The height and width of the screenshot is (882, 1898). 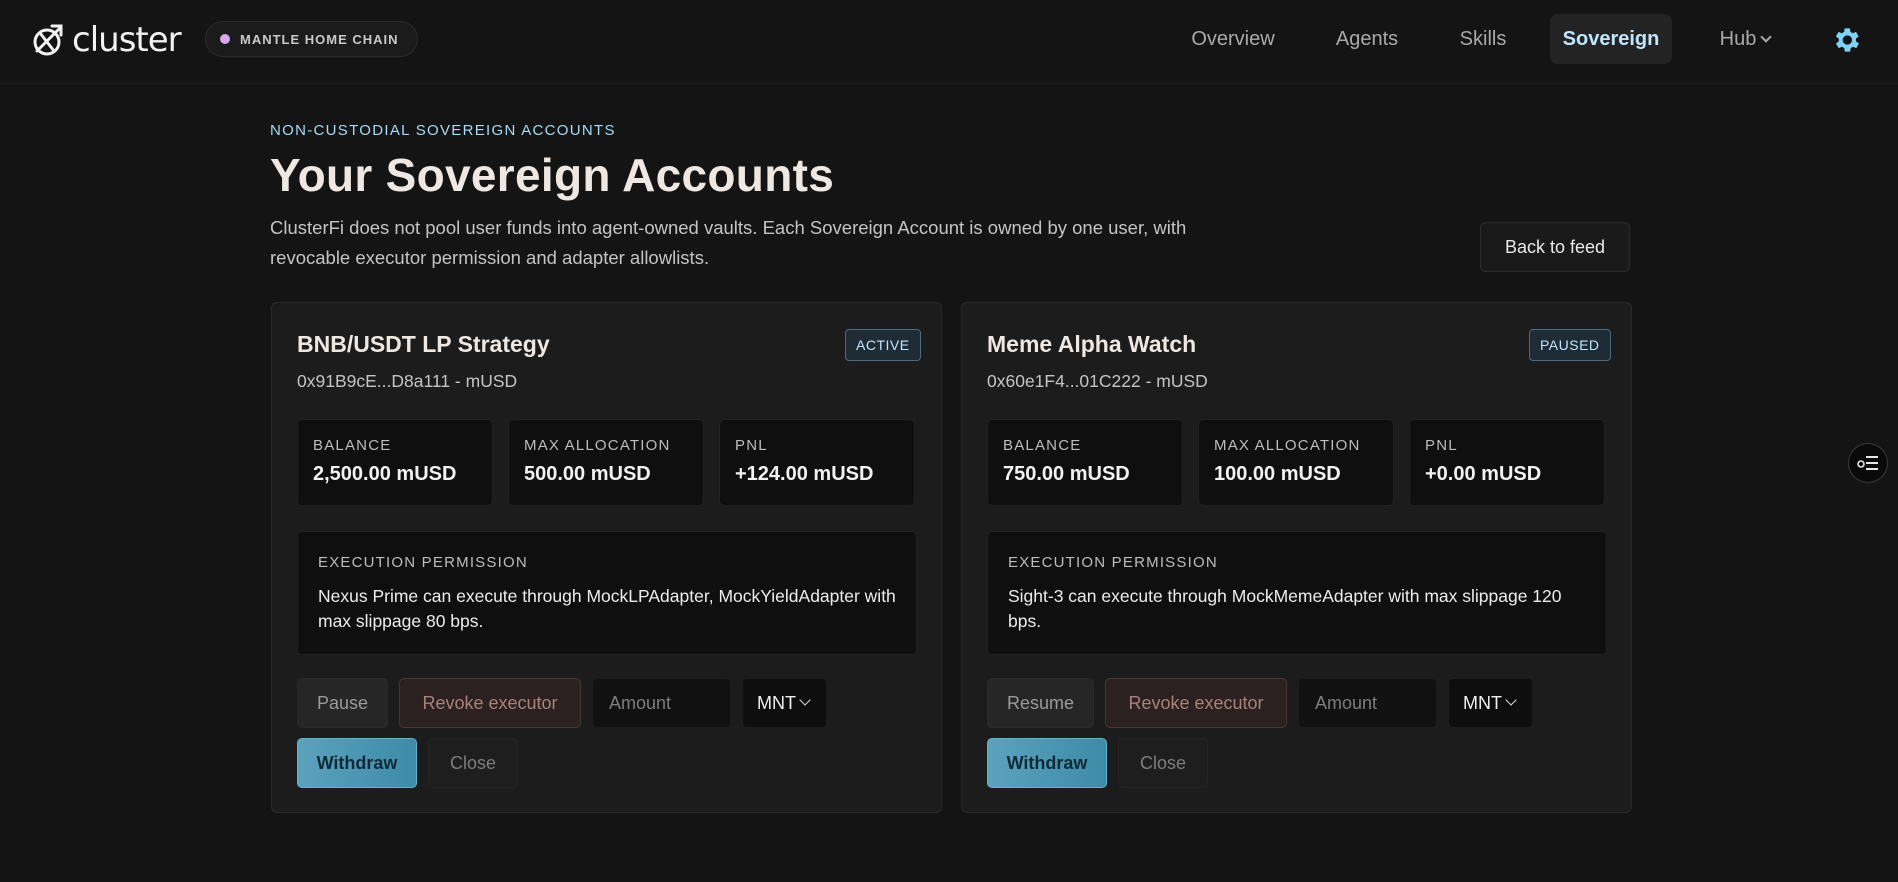 What do you see at coordinates (606, 462) in the screenshot?
I see `max-allocation-stat: MAX ALLOCATION 500.00 mUSD` at bounding box center [606, 462].